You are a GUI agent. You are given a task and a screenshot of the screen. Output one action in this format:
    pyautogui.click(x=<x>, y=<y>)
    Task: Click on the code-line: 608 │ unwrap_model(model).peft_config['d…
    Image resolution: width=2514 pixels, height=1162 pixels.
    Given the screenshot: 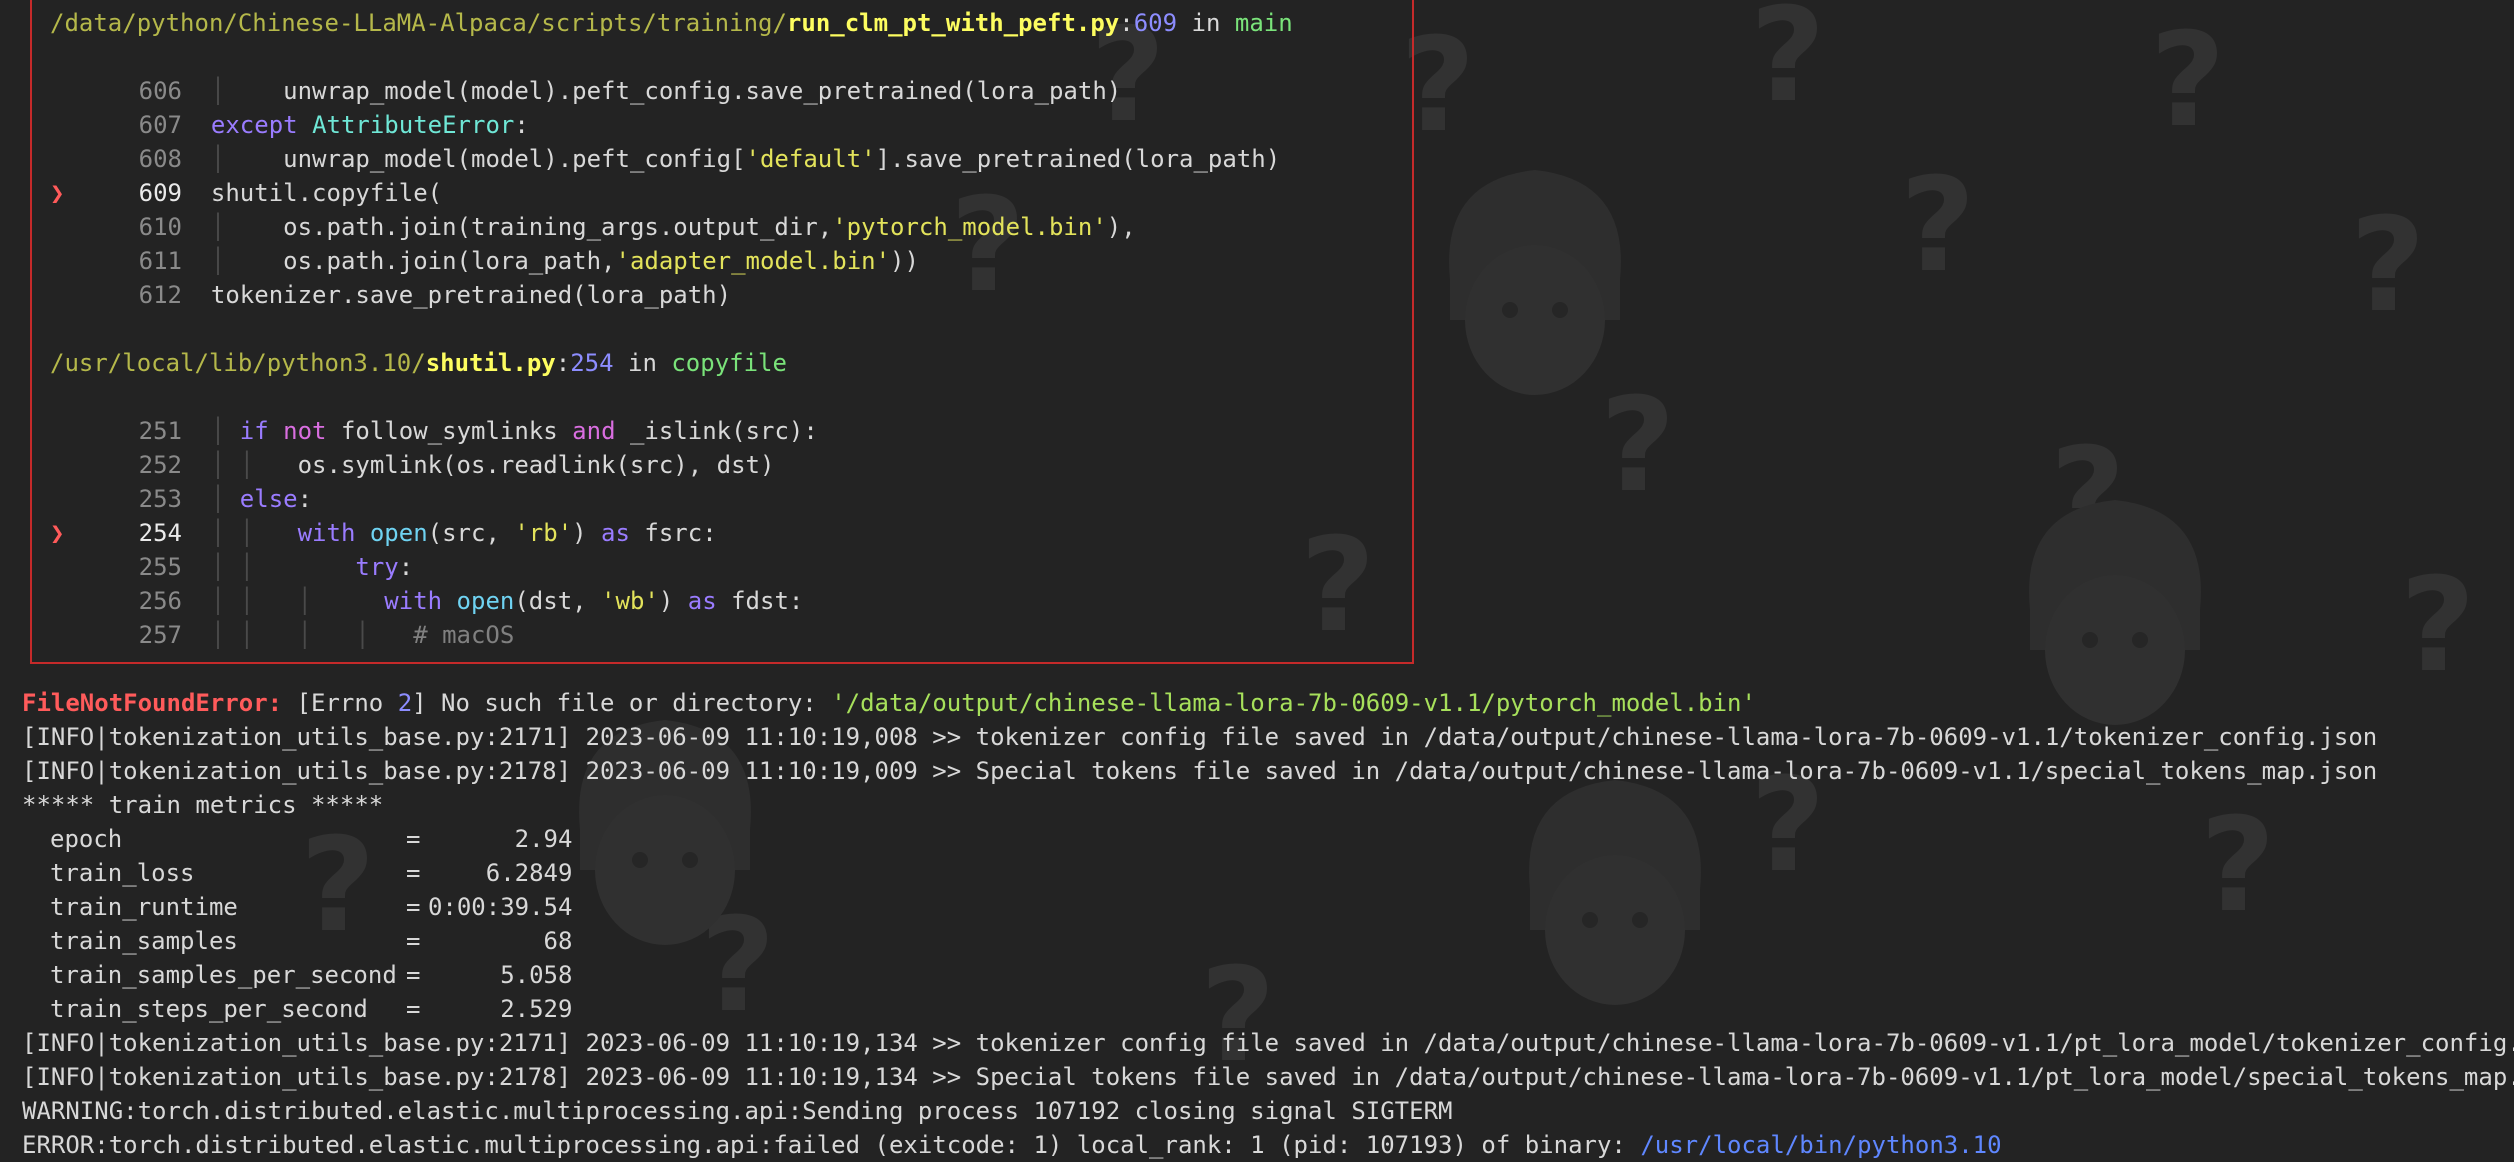 What is the action you would take?
    pyautogui.click(x=665, y=159)
    